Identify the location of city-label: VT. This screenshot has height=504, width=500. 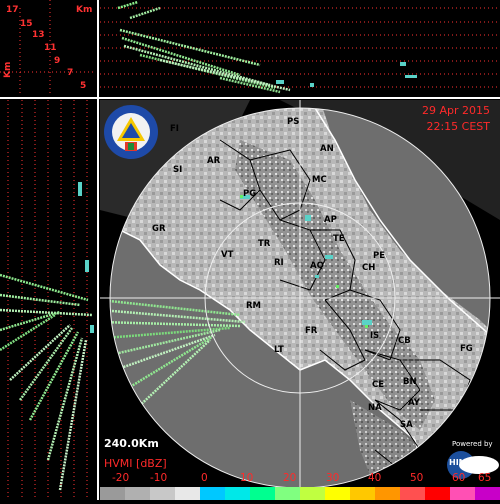
(227, 255).